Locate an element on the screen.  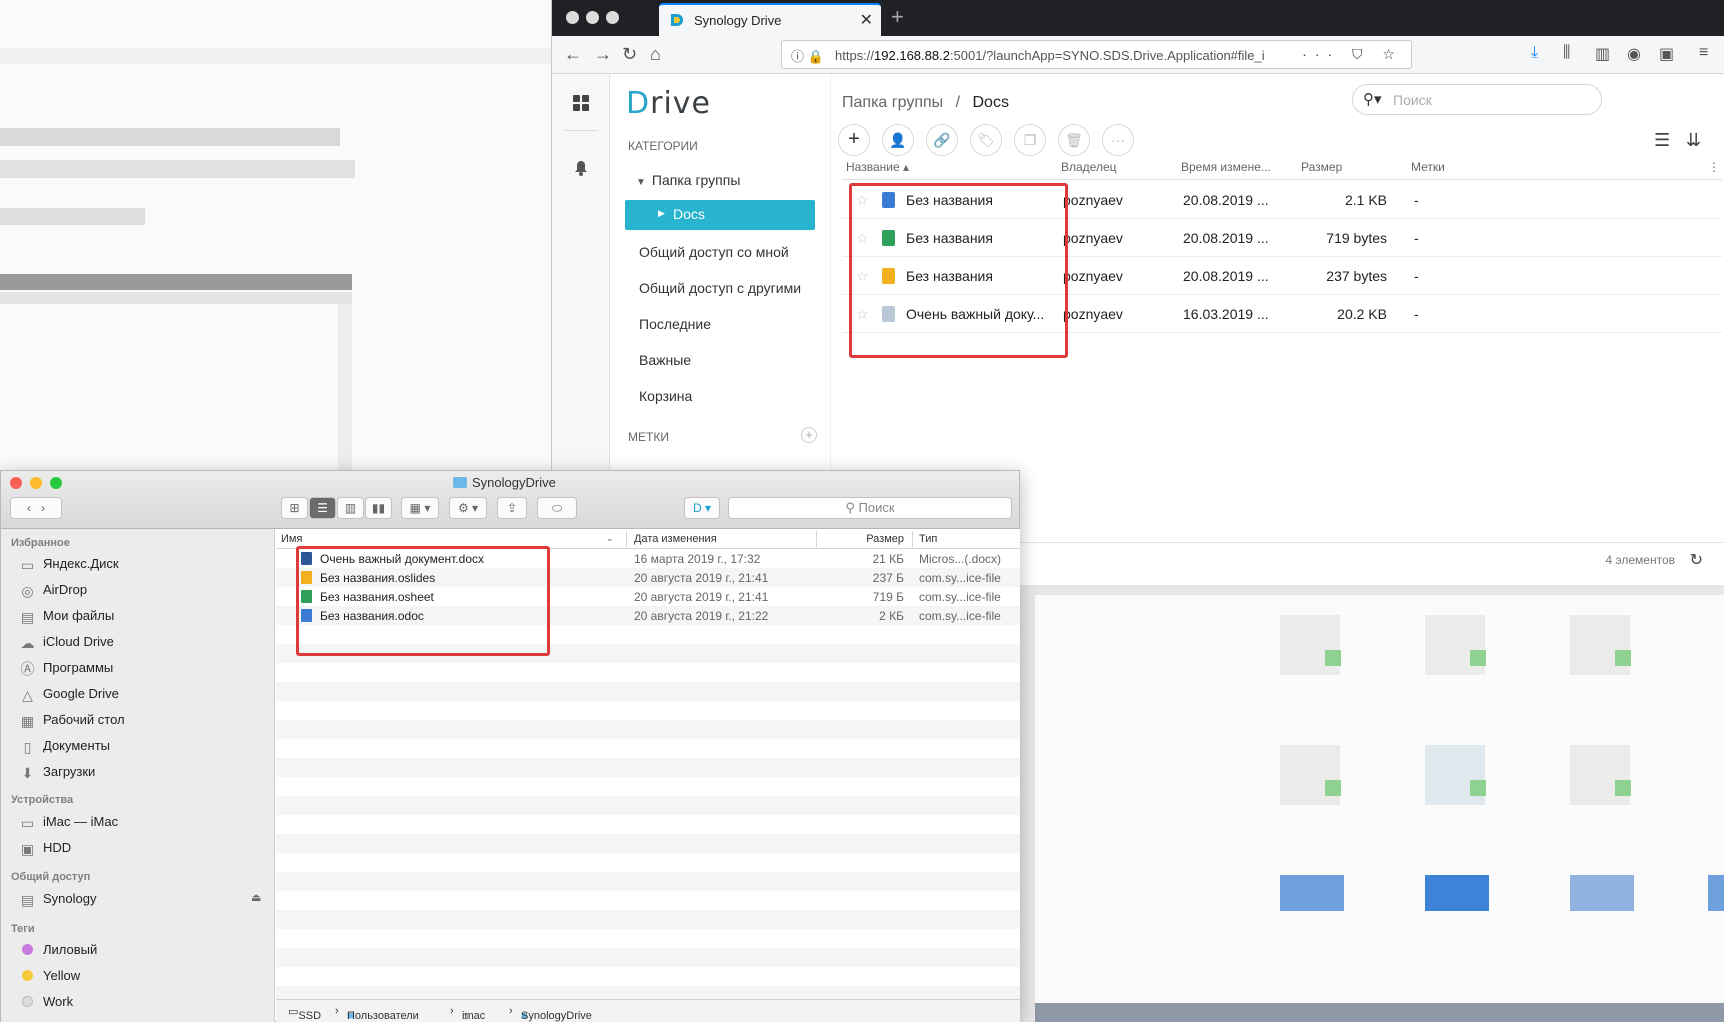
sidebar-item-downloads: ⬇ Загрузки is located at coordinates (57, 772).